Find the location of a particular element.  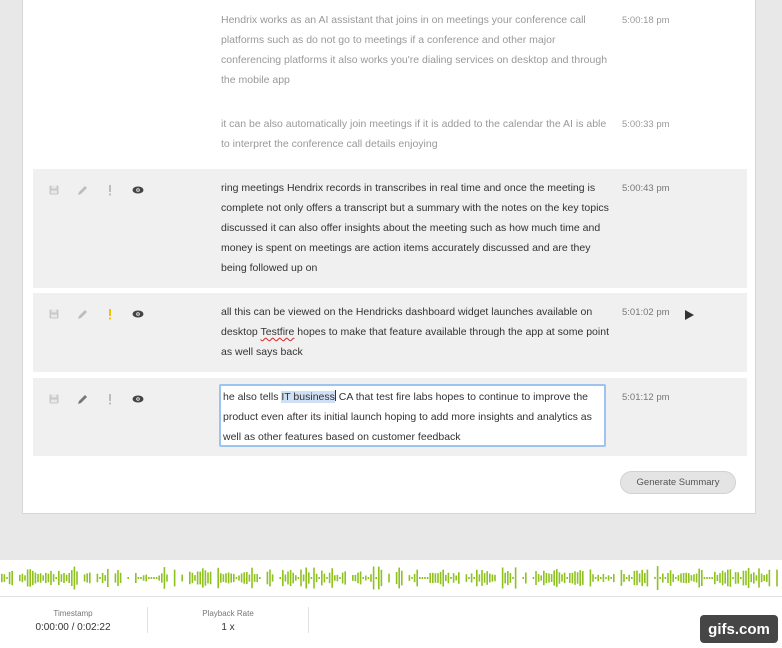

row-actions is located at coordinates (103, 399).